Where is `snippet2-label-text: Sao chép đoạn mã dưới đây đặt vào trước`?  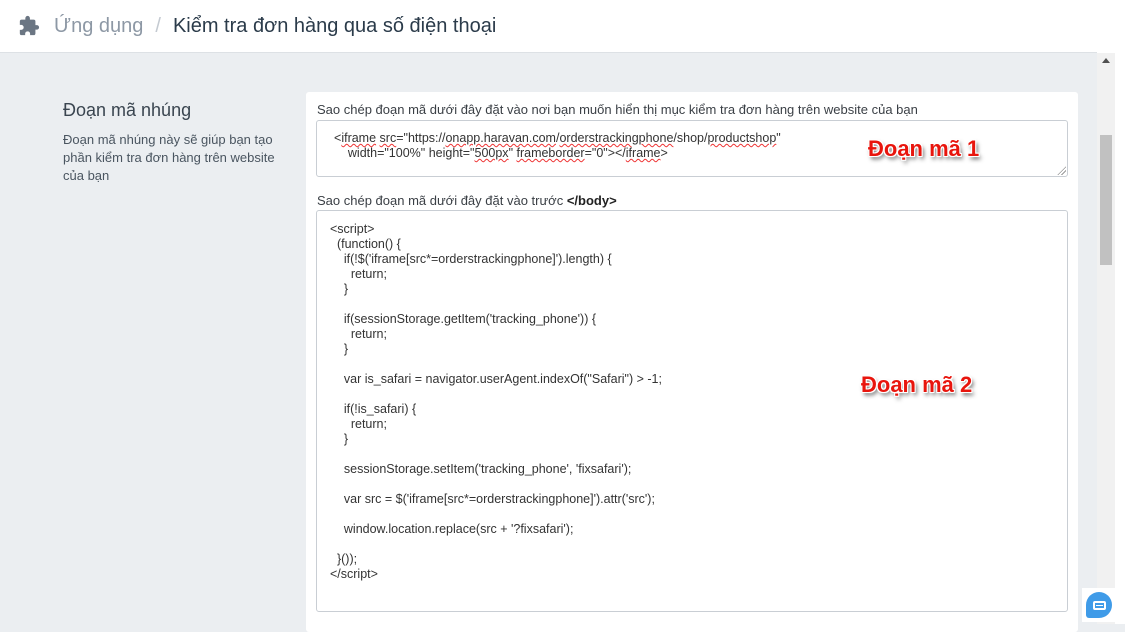
snippet2-label-text: Sao chép đoạn mã dưới đây đặt vào trước is located at coordinates (442, 200).